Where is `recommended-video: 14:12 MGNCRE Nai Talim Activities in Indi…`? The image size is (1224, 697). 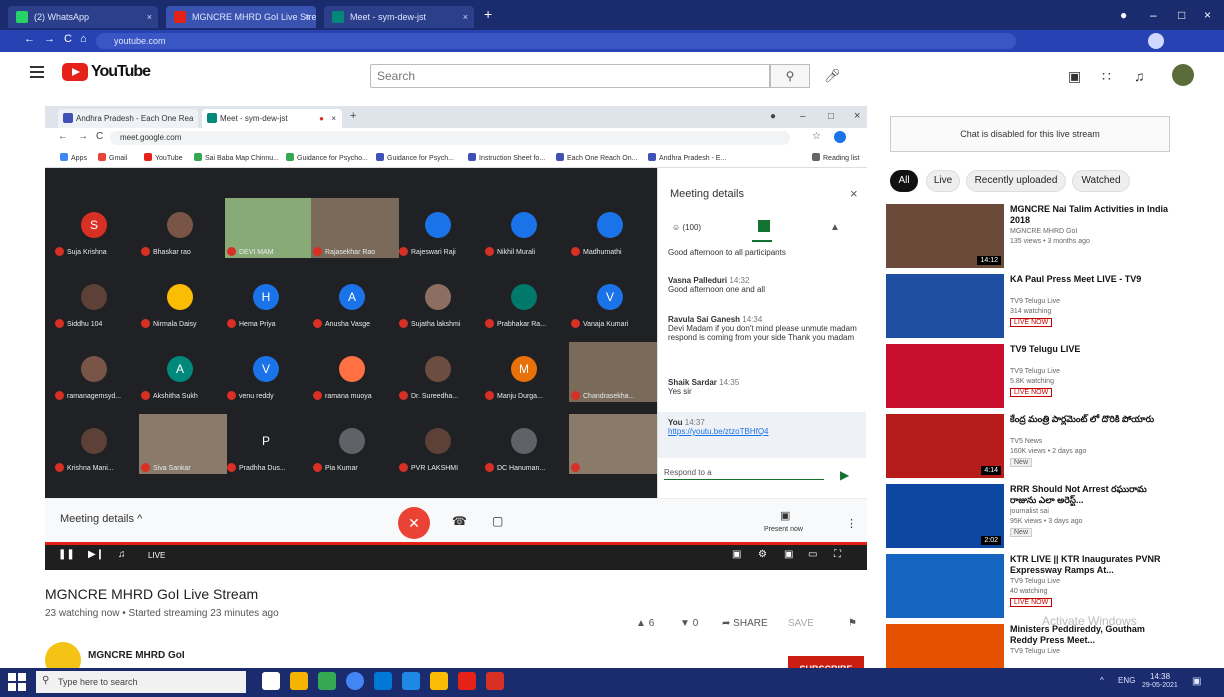 recommended-video: 14:12 MGNCRE Nai Talim Activities in Indi… is located at coordinates (1031, 237).